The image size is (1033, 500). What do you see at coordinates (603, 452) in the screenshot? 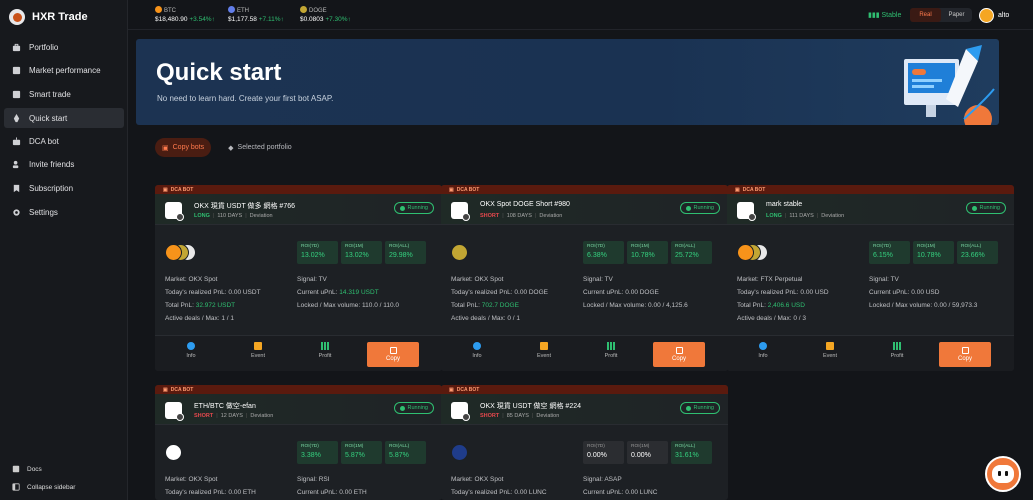
I see `roi-box-roi-7d: ROI(7D) 0.00%` at bounding box center [603, 452].